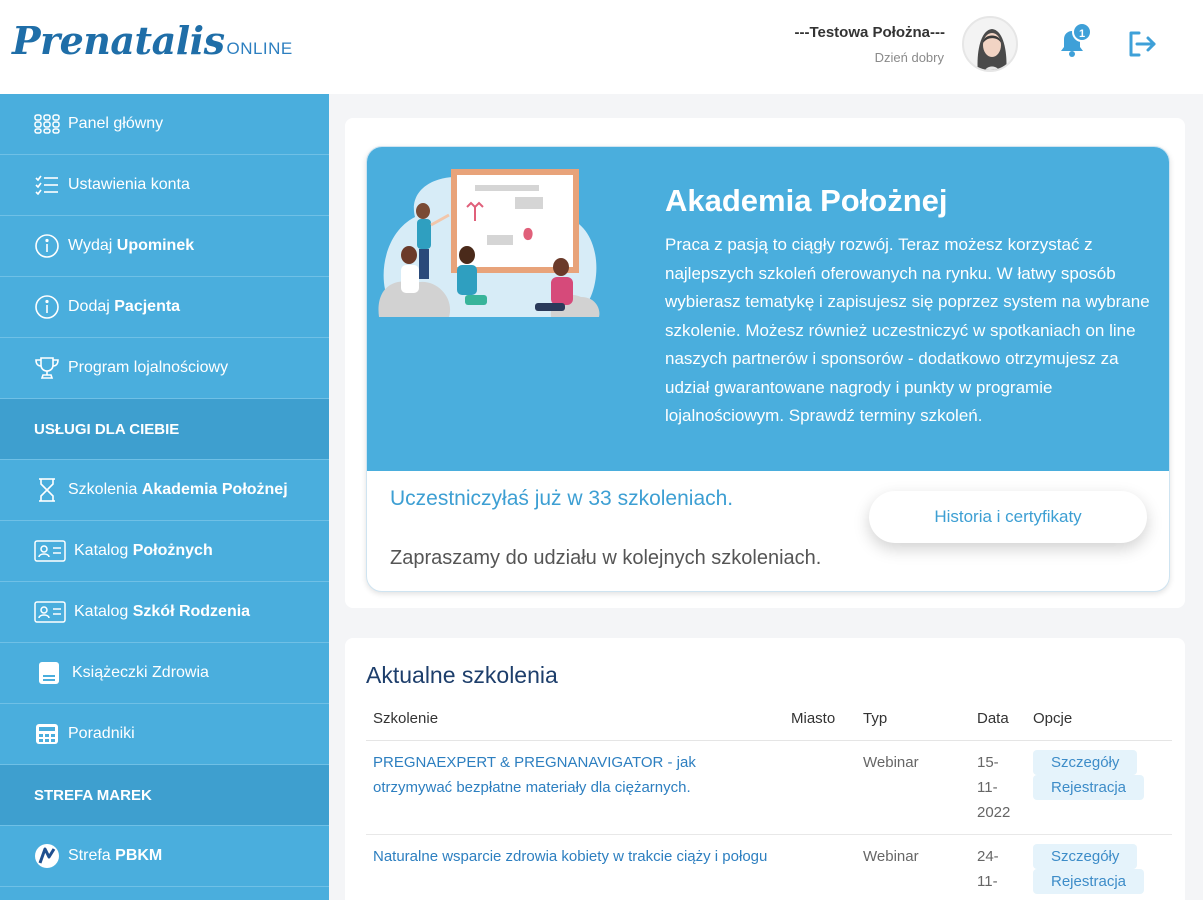  What do you see at coordinates (489, 243) in the screenshot?
I see `training-illustration` at bounding box center [489, 243].